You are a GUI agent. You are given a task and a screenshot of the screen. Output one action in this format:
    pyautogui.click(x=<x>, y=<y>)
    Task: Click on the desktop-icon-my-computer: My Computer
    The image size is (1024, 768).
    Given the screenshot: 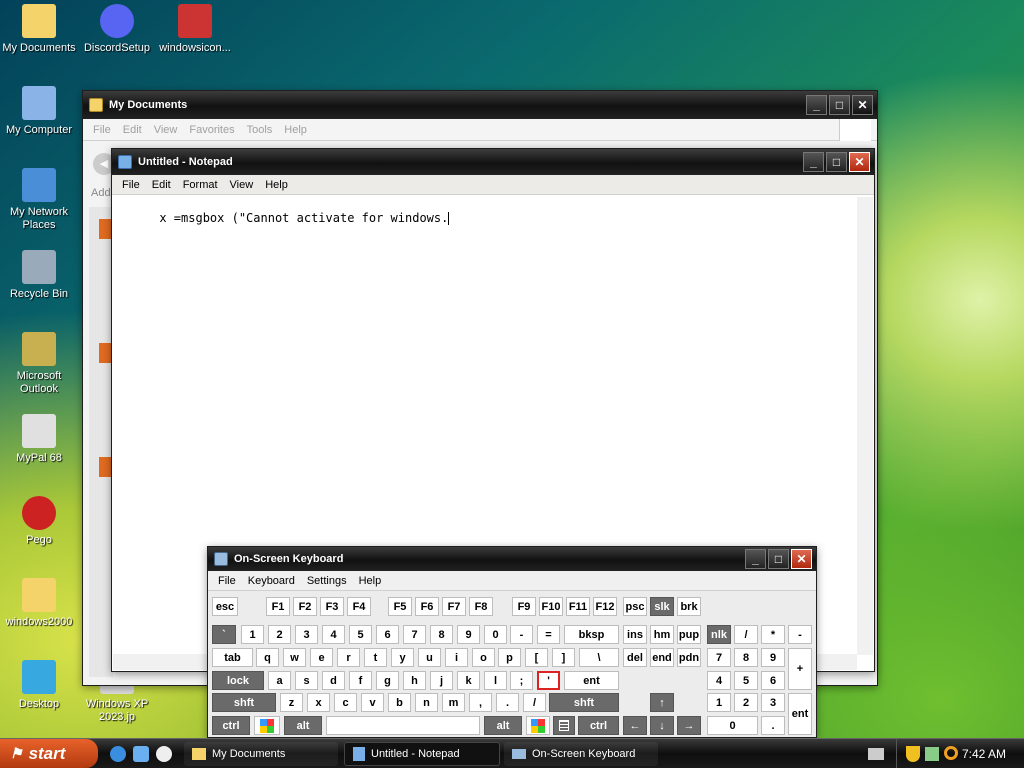 What is the action you would take?
    pyautogui.click(x=39, y=111)
    